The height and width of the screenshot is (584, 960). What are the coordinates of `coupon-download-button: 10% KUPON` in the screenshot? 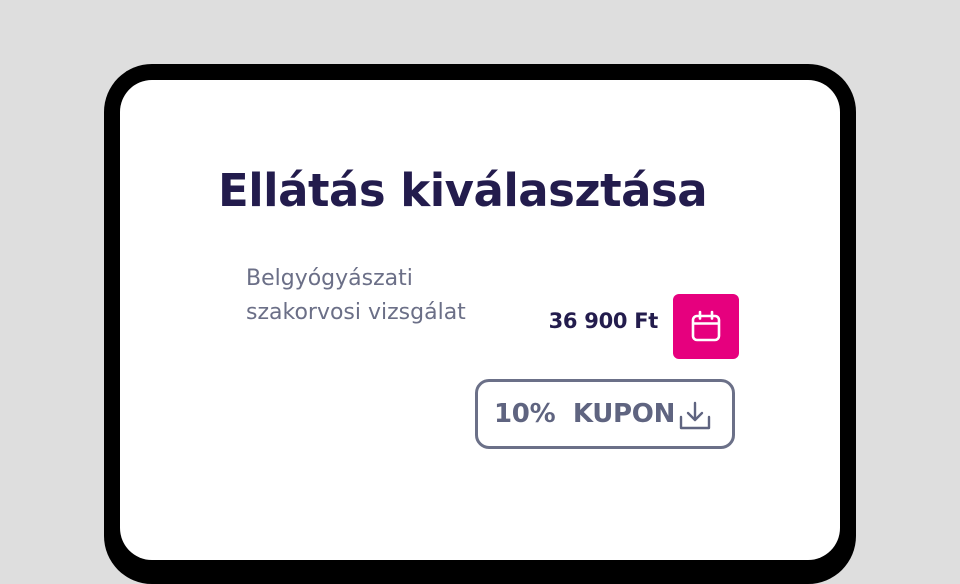 It's located at (605, 414).